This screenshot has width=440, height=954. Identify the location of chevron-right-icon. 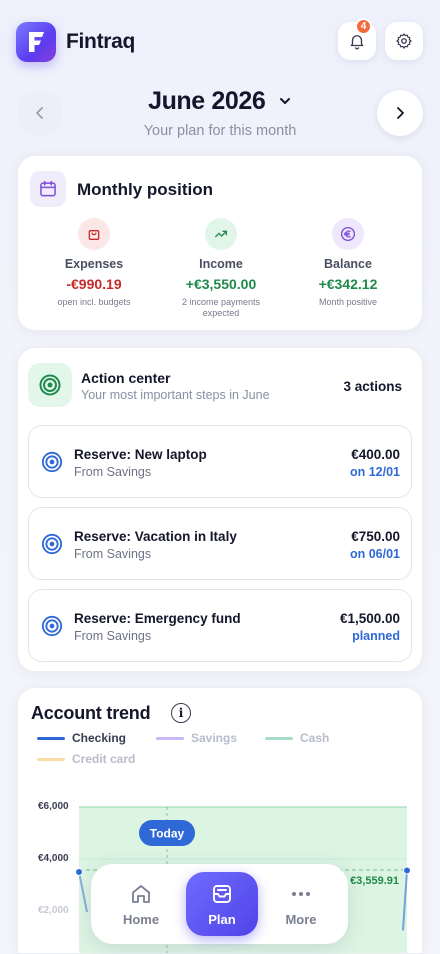
(400, 113).